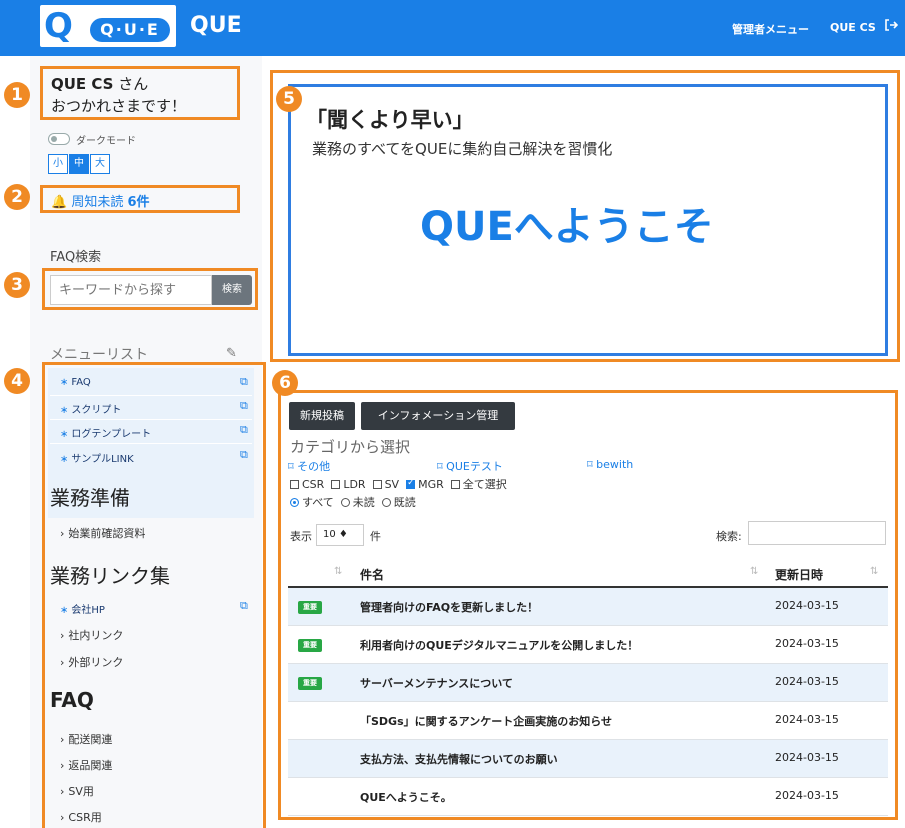  Describe the element at coordinates (75, 386) in the screenshot. I see `menu-item-faq: ∗ FAQ` at that location.